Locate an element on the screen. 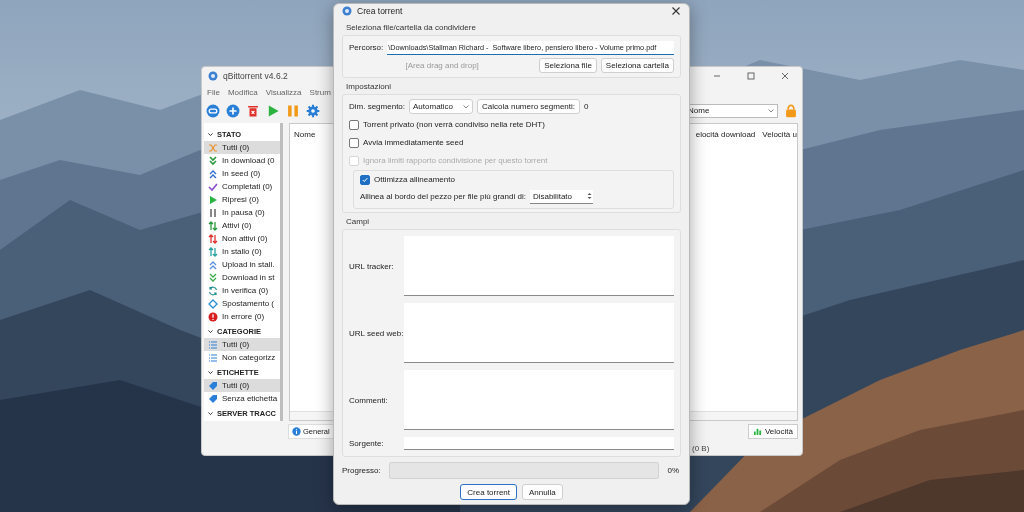  sidebar-item: Non attivi (0) is located at coordinates (242, 238).